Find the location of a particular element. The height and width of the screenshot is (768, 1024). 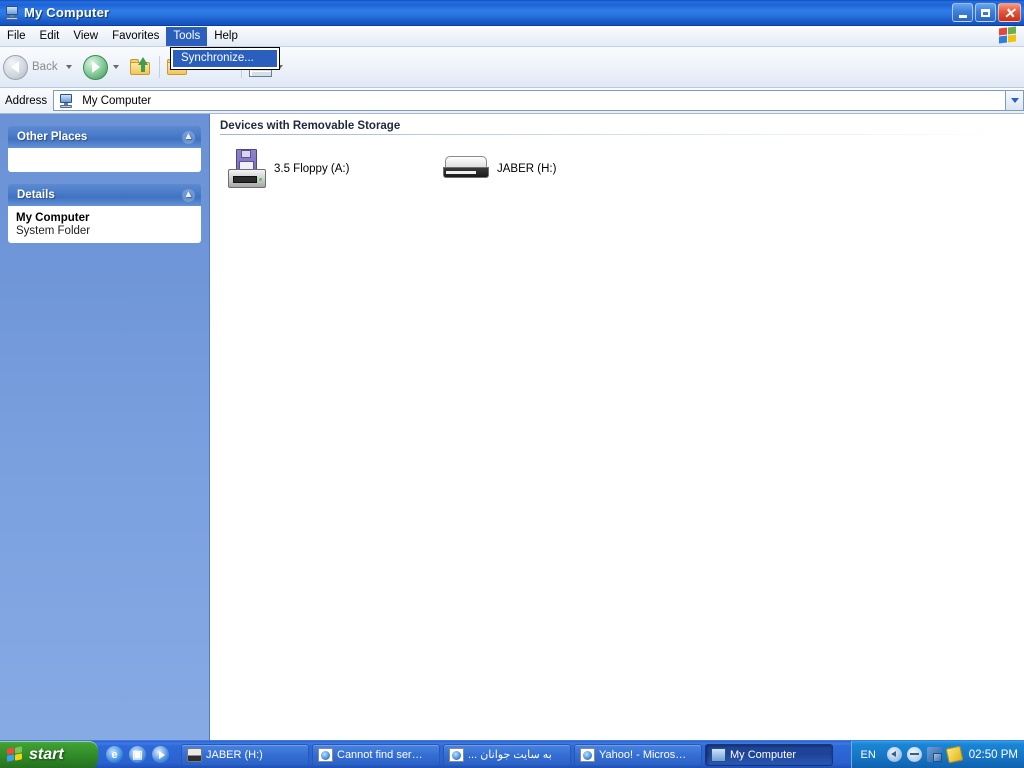

system-tray: EN 02:50 PM is located at coordinates (937, 754).